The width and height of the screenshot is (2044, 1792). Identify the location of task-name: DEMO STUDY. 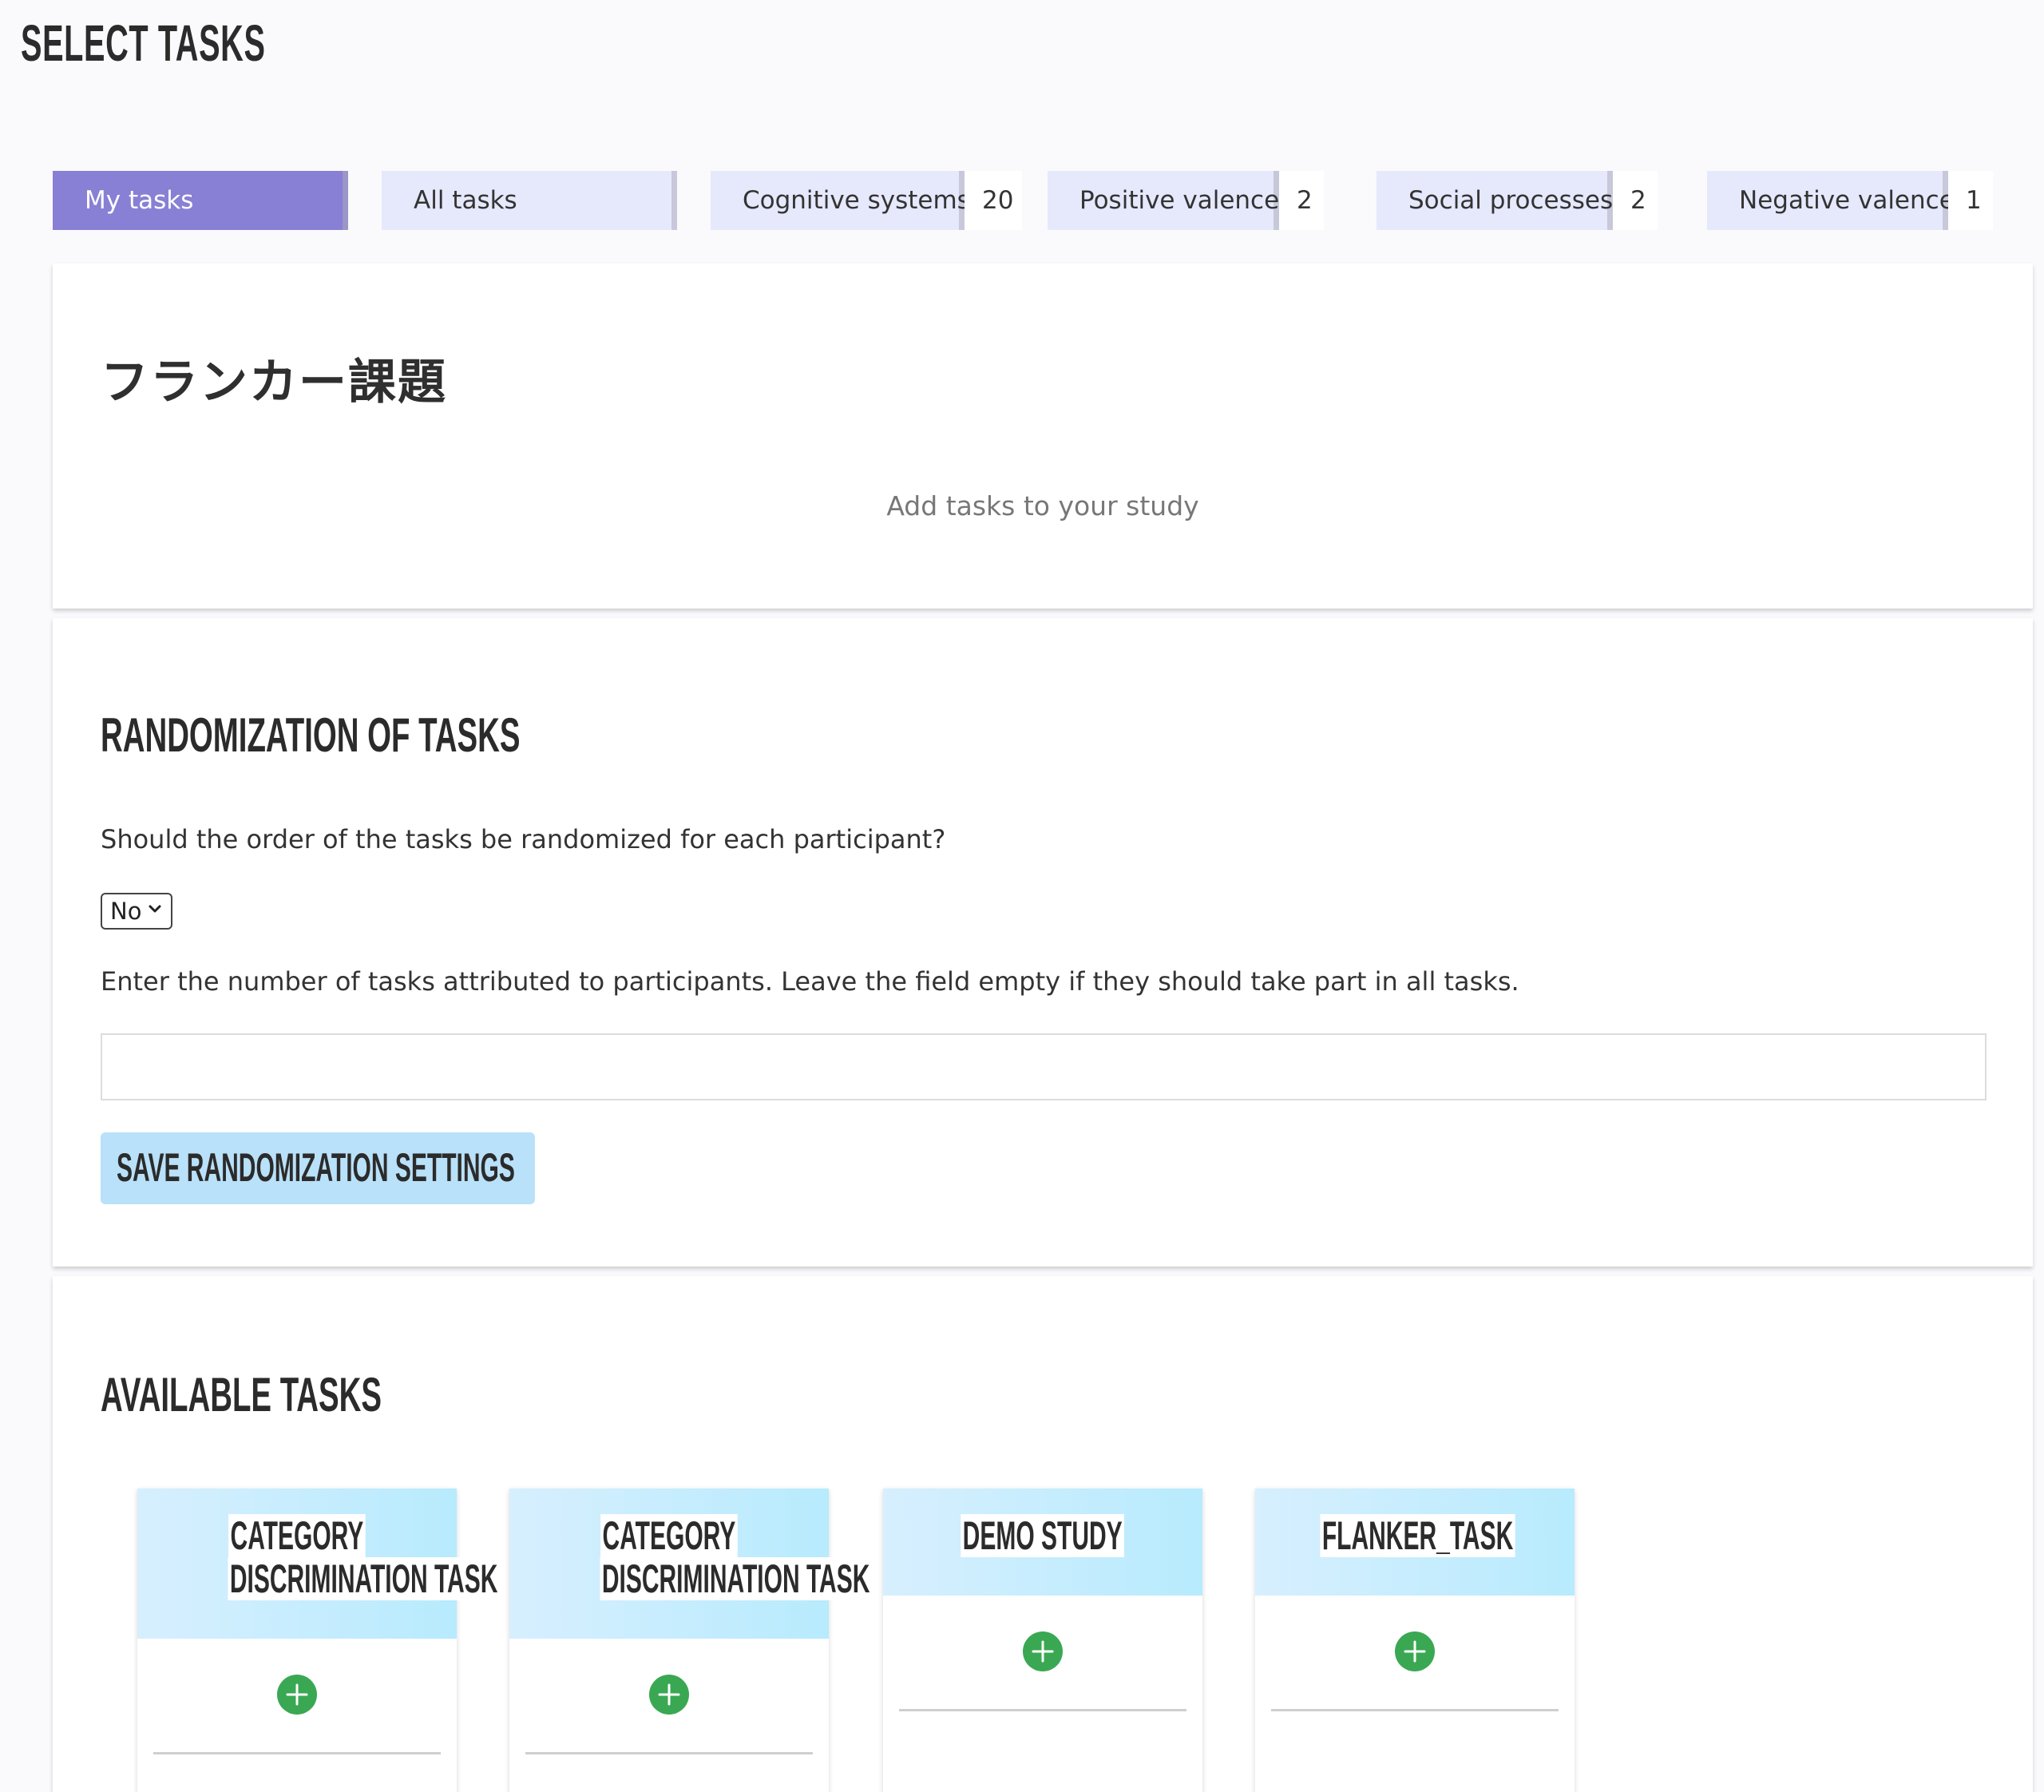
(1042, 1535).